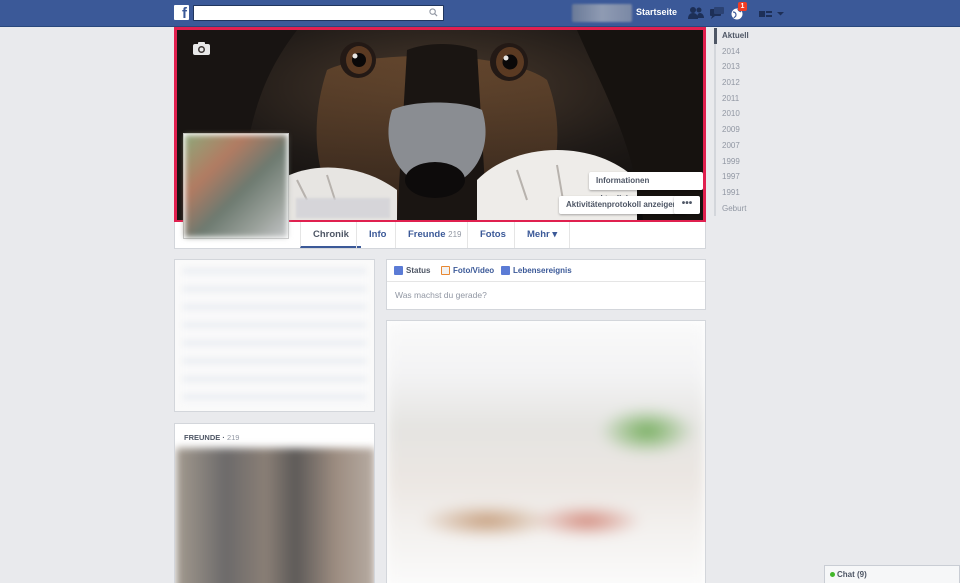  I want to click on search-icon, so click(433, 12).